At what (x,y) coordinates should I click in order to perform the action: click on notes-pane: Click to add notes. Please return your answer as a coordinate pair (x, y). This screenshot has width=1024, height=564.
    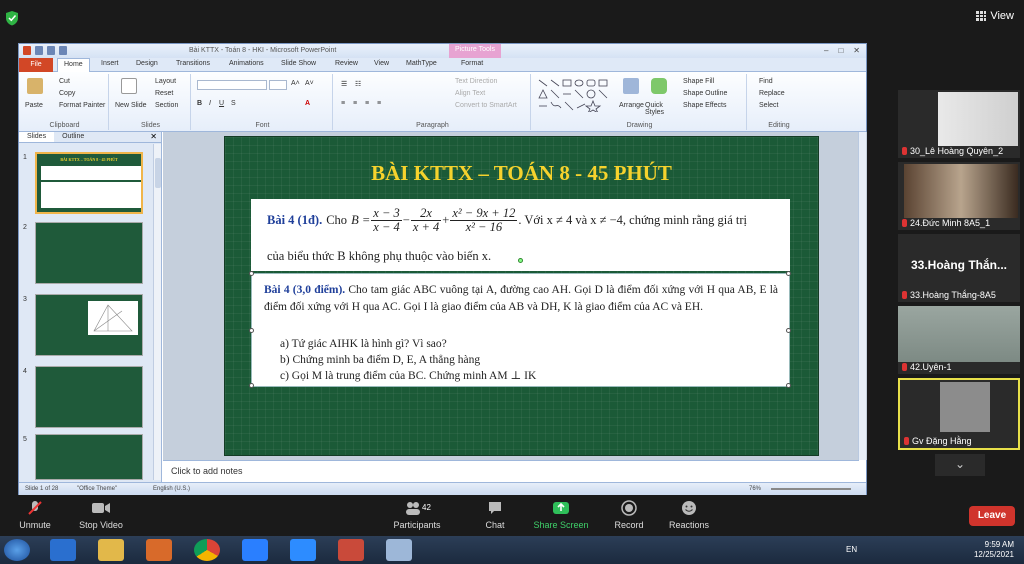
    Looking at the image, I should click on (511, 471).